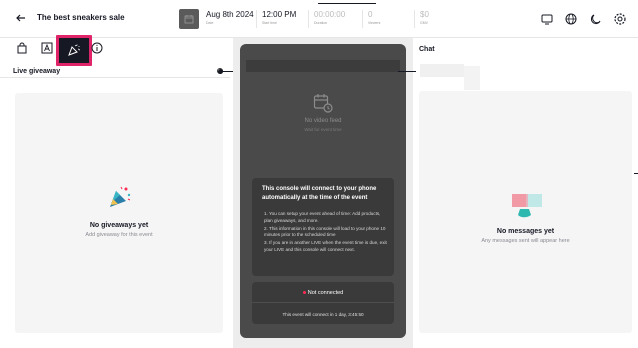 The width and height of the screenshot is (638, 348). I want to click on calendar-button, so click(189, 19).